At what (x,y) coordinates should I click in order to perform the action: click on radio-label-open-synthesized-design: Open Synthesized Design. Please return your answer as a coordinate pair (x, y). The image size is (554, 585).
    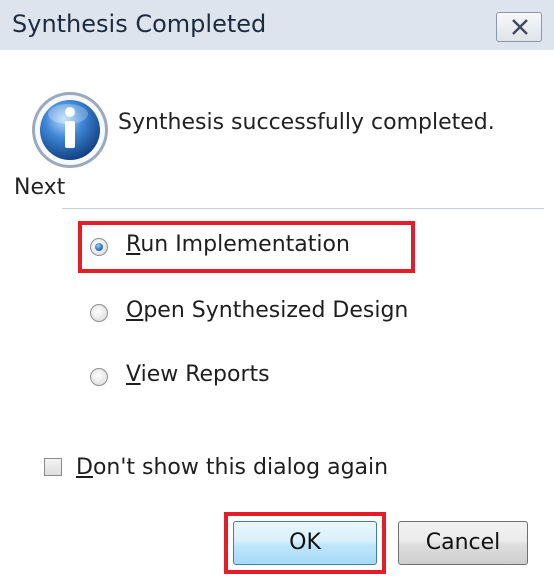
    Looking at the image, I should click on (267, 310).